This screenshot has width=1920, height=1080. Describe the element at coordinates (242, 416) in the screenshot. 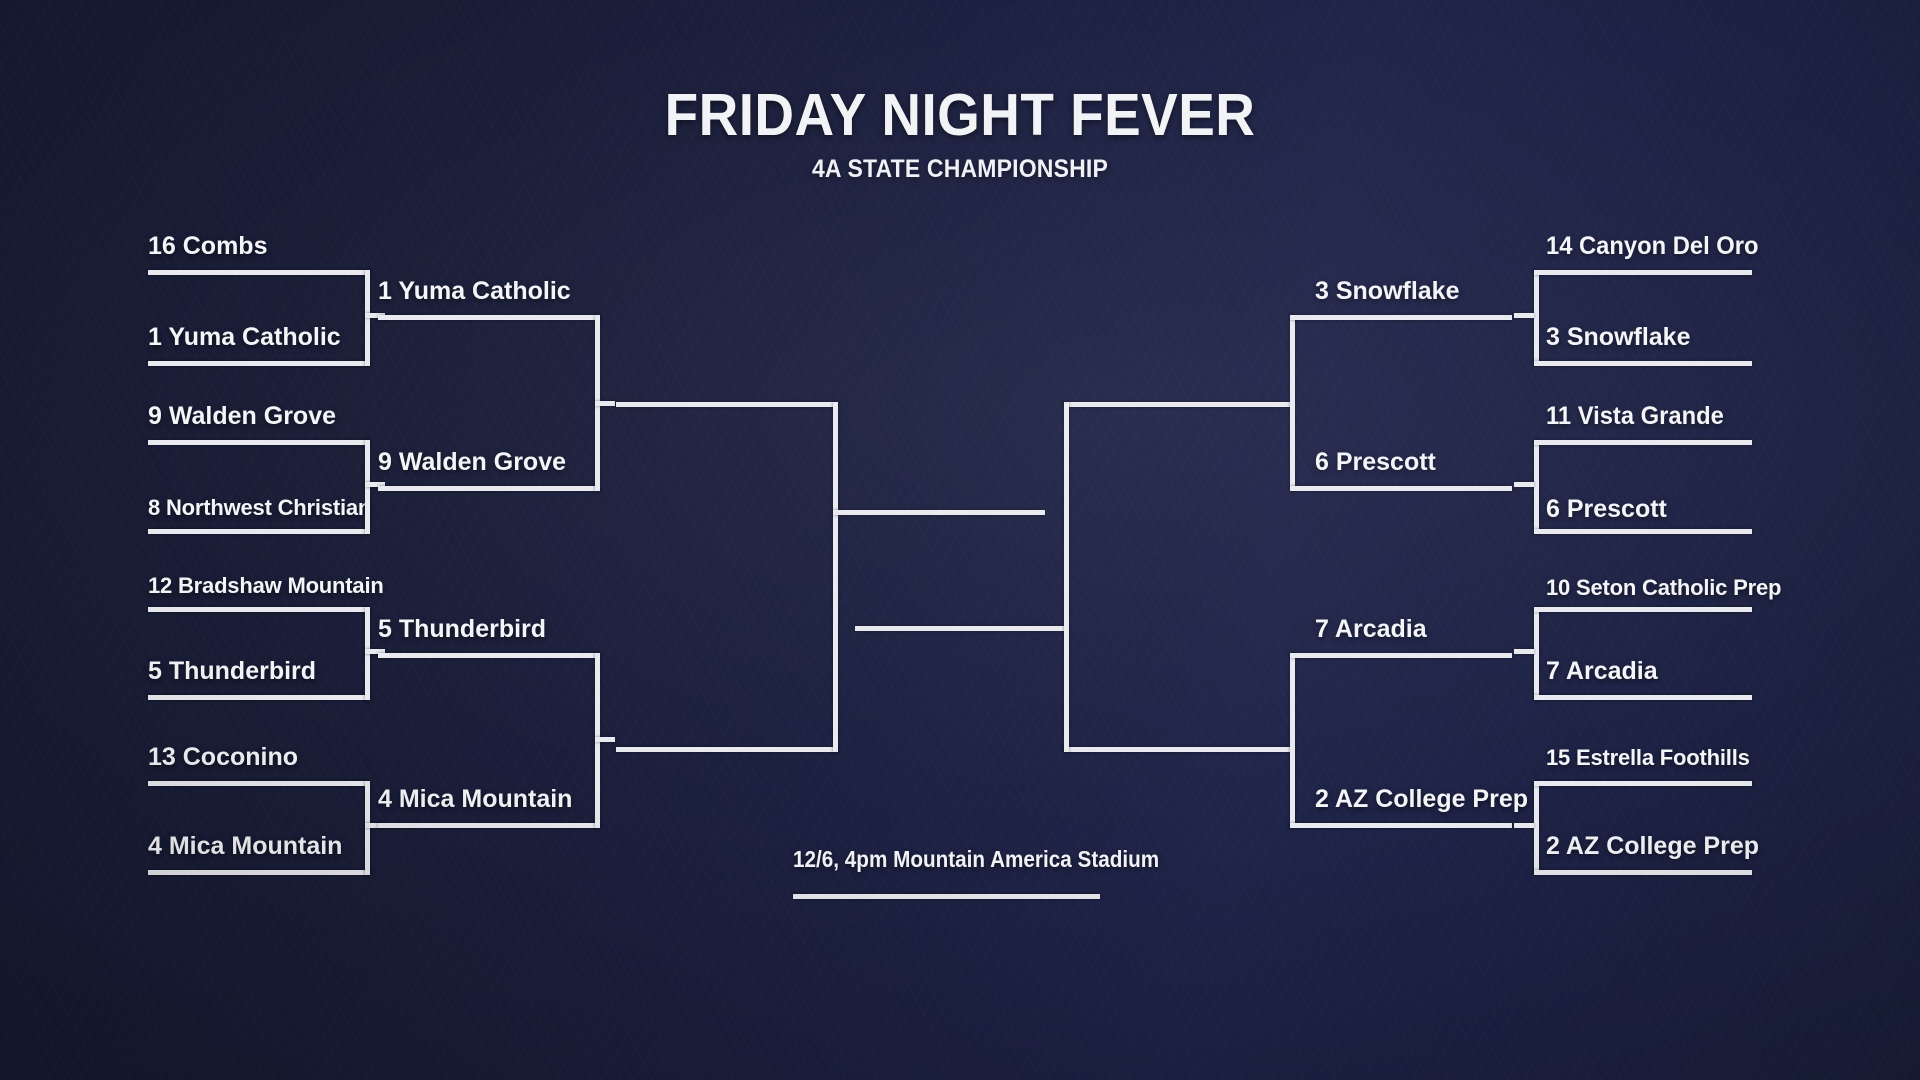

I see `left-r1-slot-3: 9 Walden Grove` at that location.